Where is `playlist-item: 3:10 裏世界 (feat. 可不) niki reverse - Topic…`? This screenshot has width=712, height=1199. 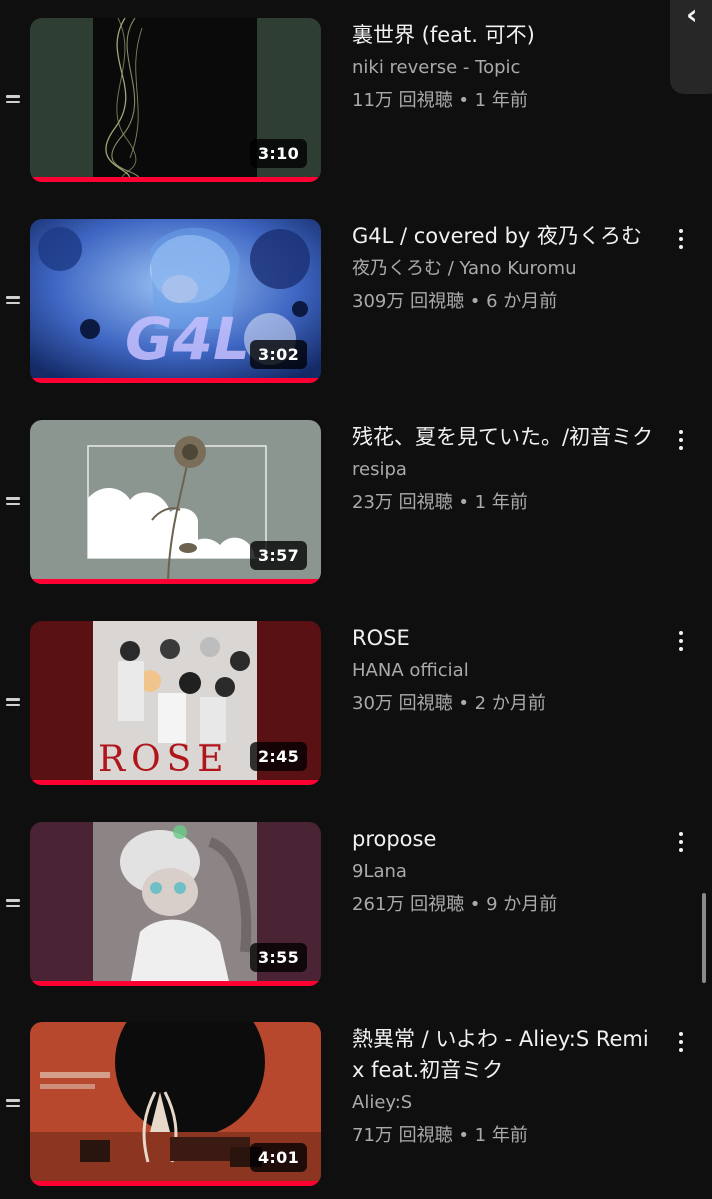
playlist-item: 3:10 裏世界 (feat. 可不) niki reverse - Topic… is located at coordinates (356, 103).